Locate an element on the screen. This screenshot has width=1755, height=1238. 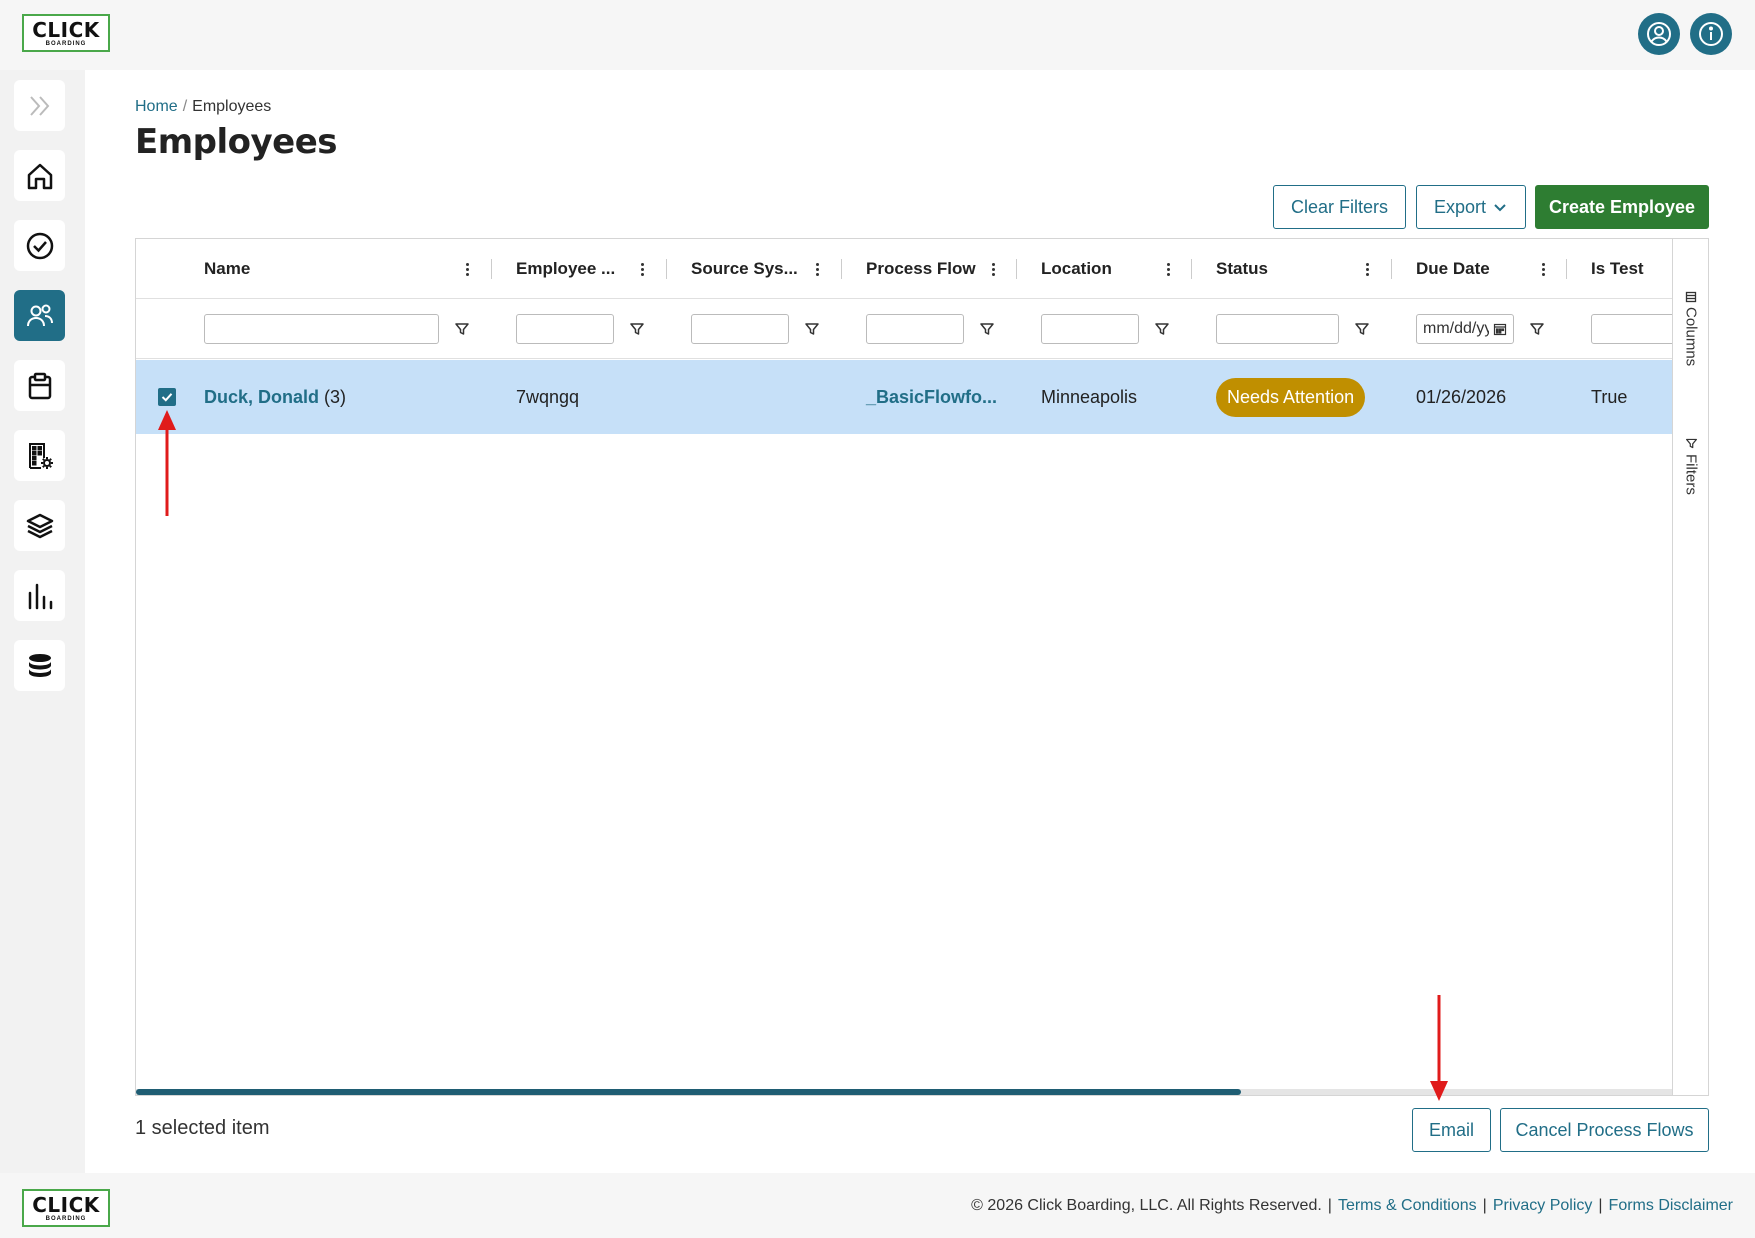
cancel-process-flows-button: Cancel Process Flows is located at coordinates (1604, 1130).